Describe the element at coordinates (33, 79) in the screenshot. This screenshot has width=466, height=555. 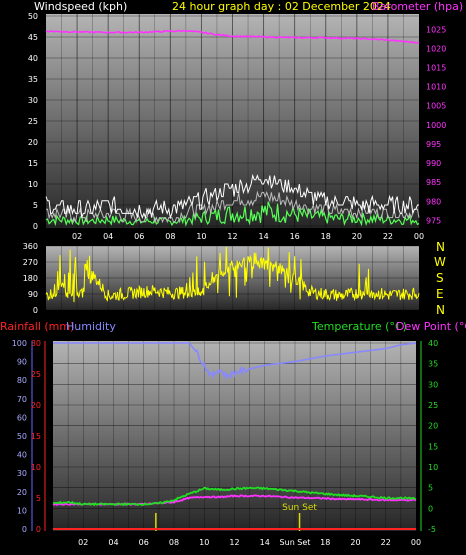
I see `wind-left-tick-label: 35` at that location.